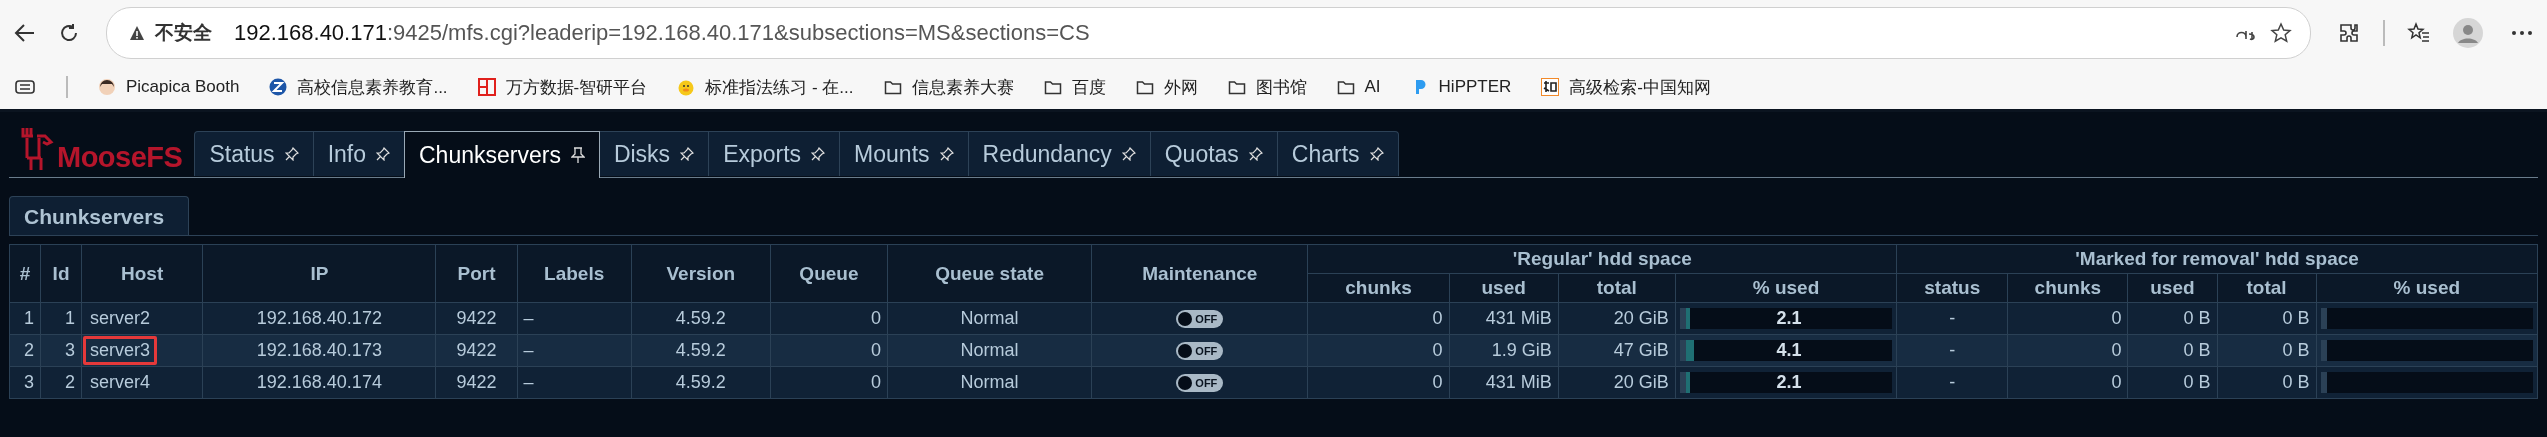 The width and height of the screenshot is (2547, 437). Describe the element at coordinates (576, 87) in the screenshot. I see `bookmark: 万方数据-智研平台` at that location.